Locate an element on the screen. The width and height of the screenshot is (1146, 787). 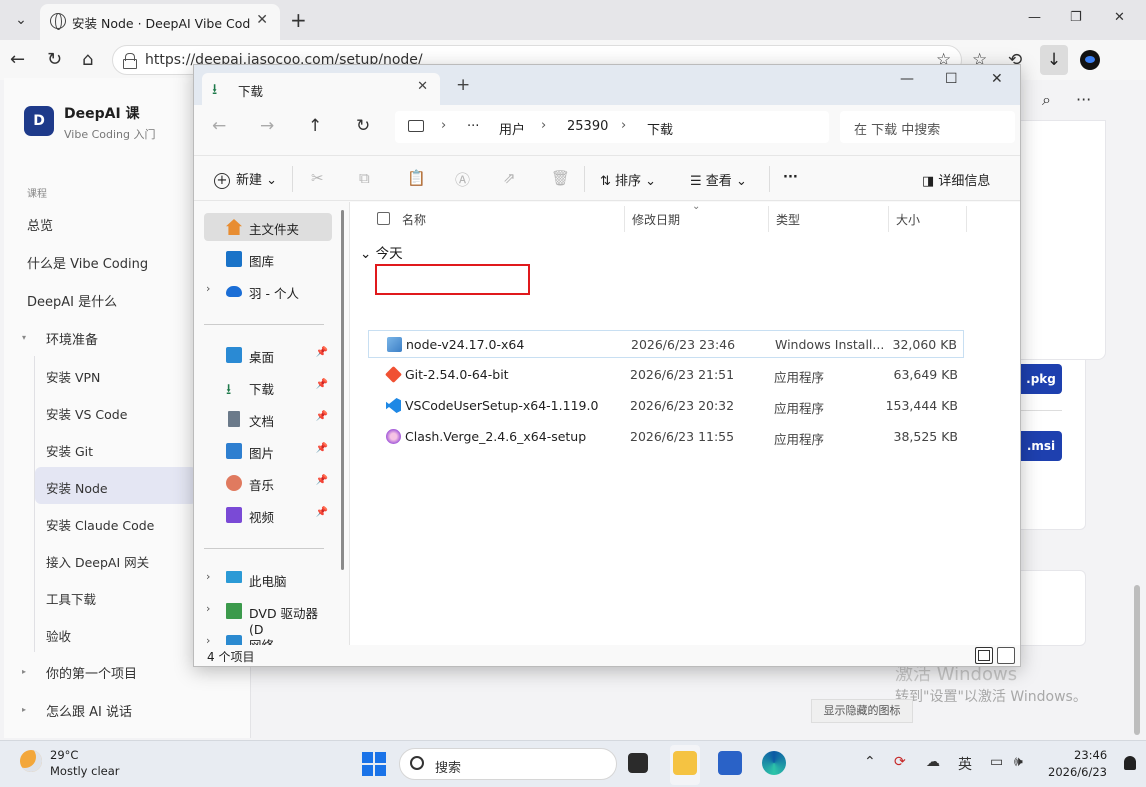
nav-item-home: 主文件夹 is located at coordinates (268, 227).